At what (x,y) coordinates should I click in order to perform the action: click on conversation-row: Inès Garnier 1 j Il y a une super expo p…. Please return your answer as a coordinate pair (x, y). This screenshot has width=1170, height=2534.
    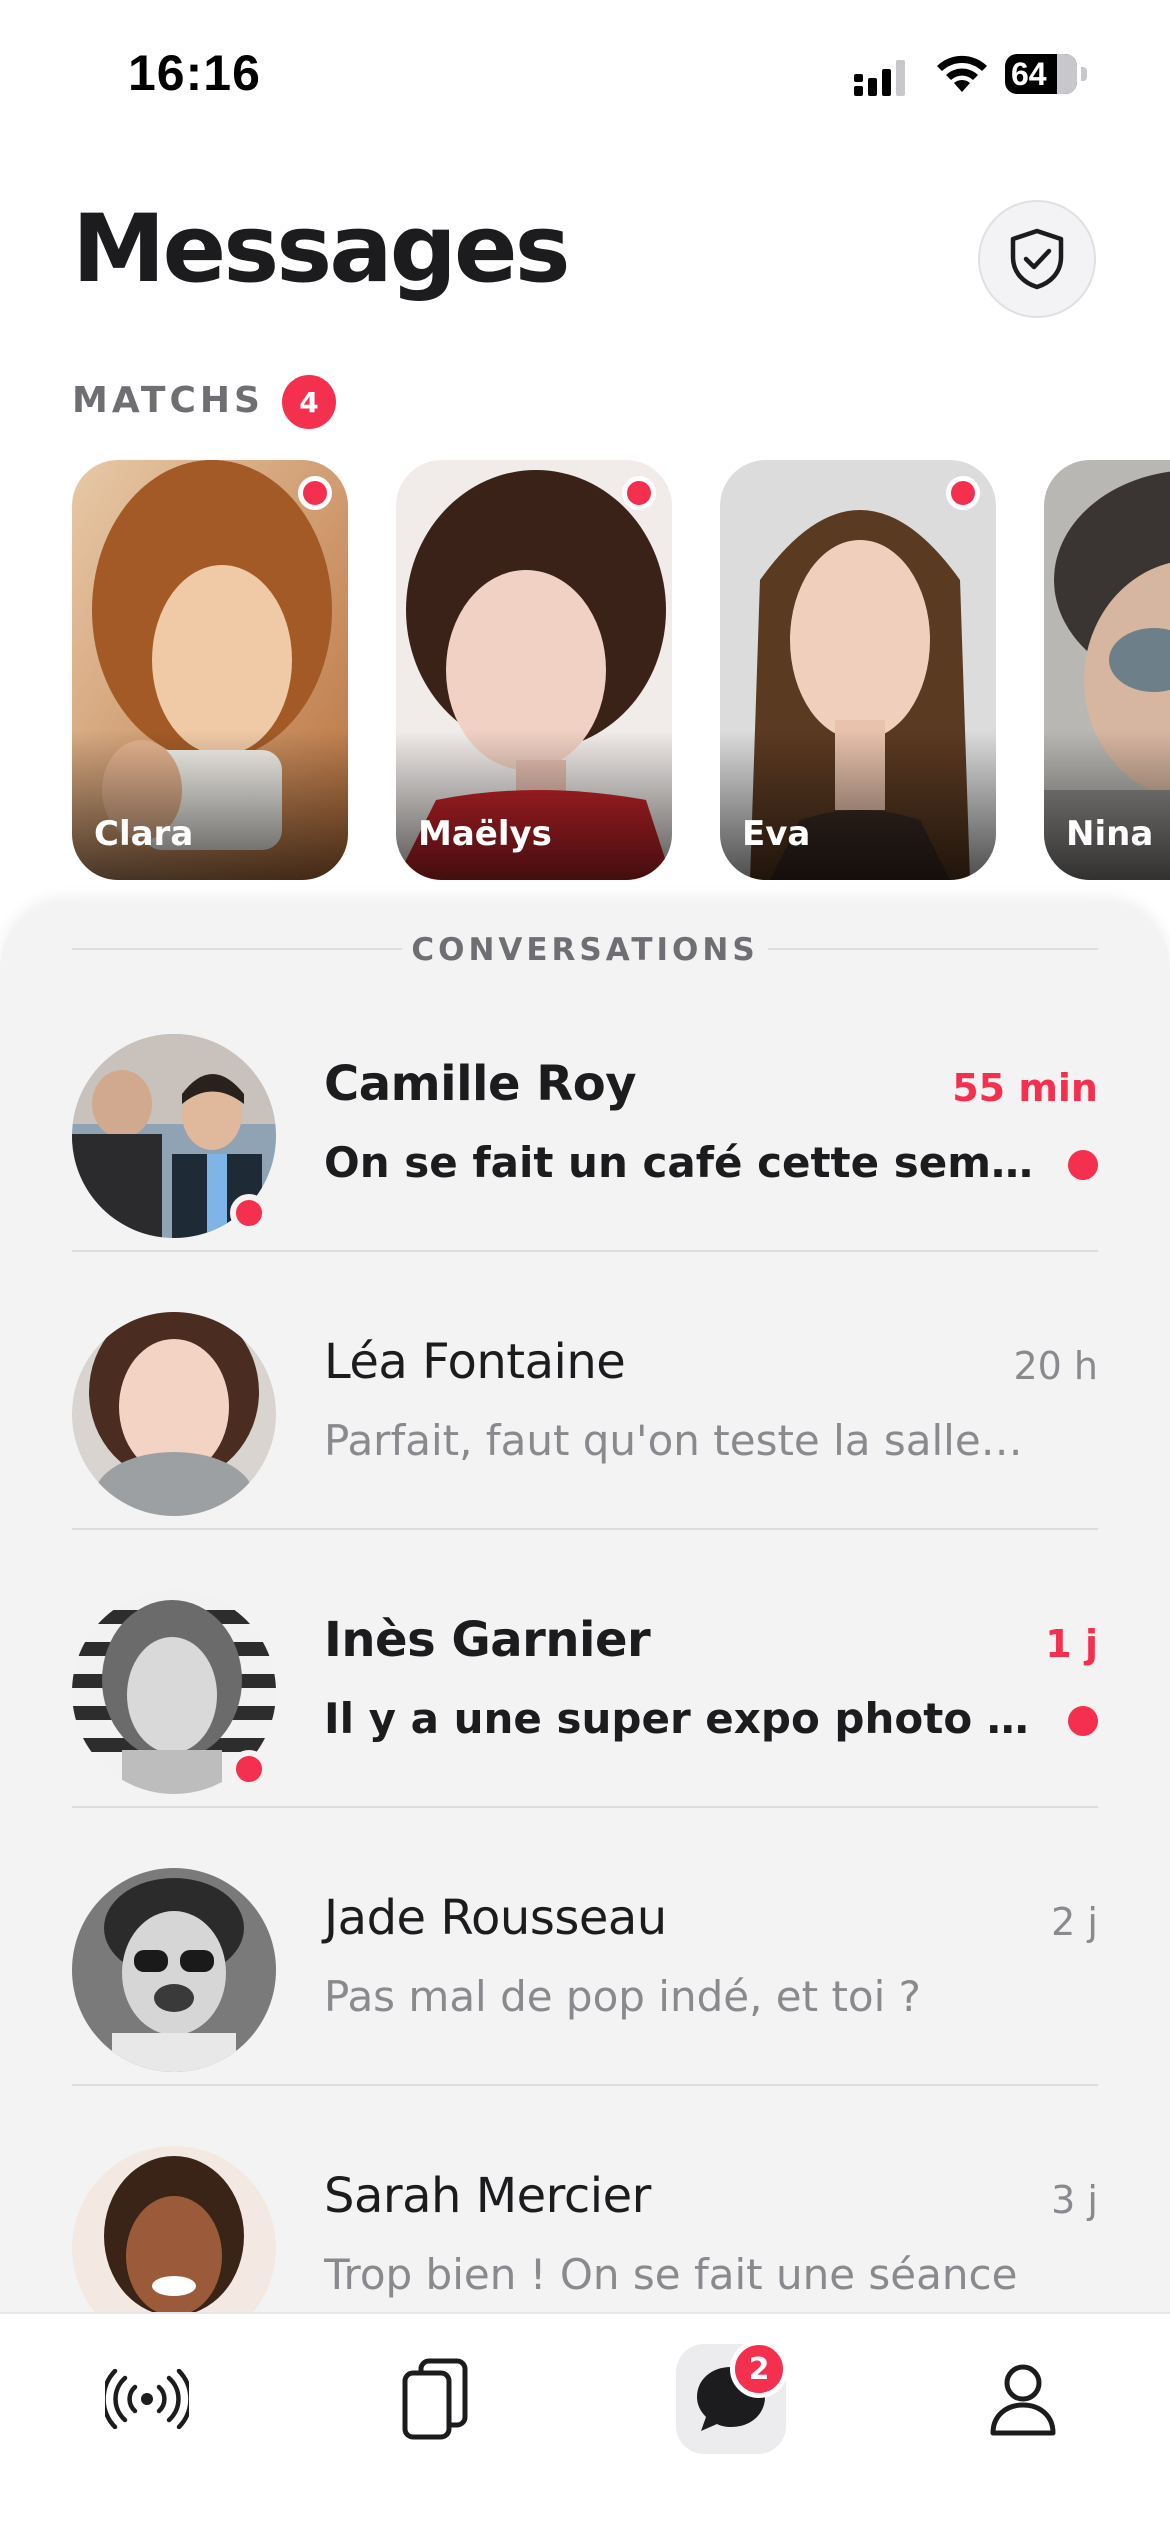
    Looking at the image, I should click on (585, 1669).